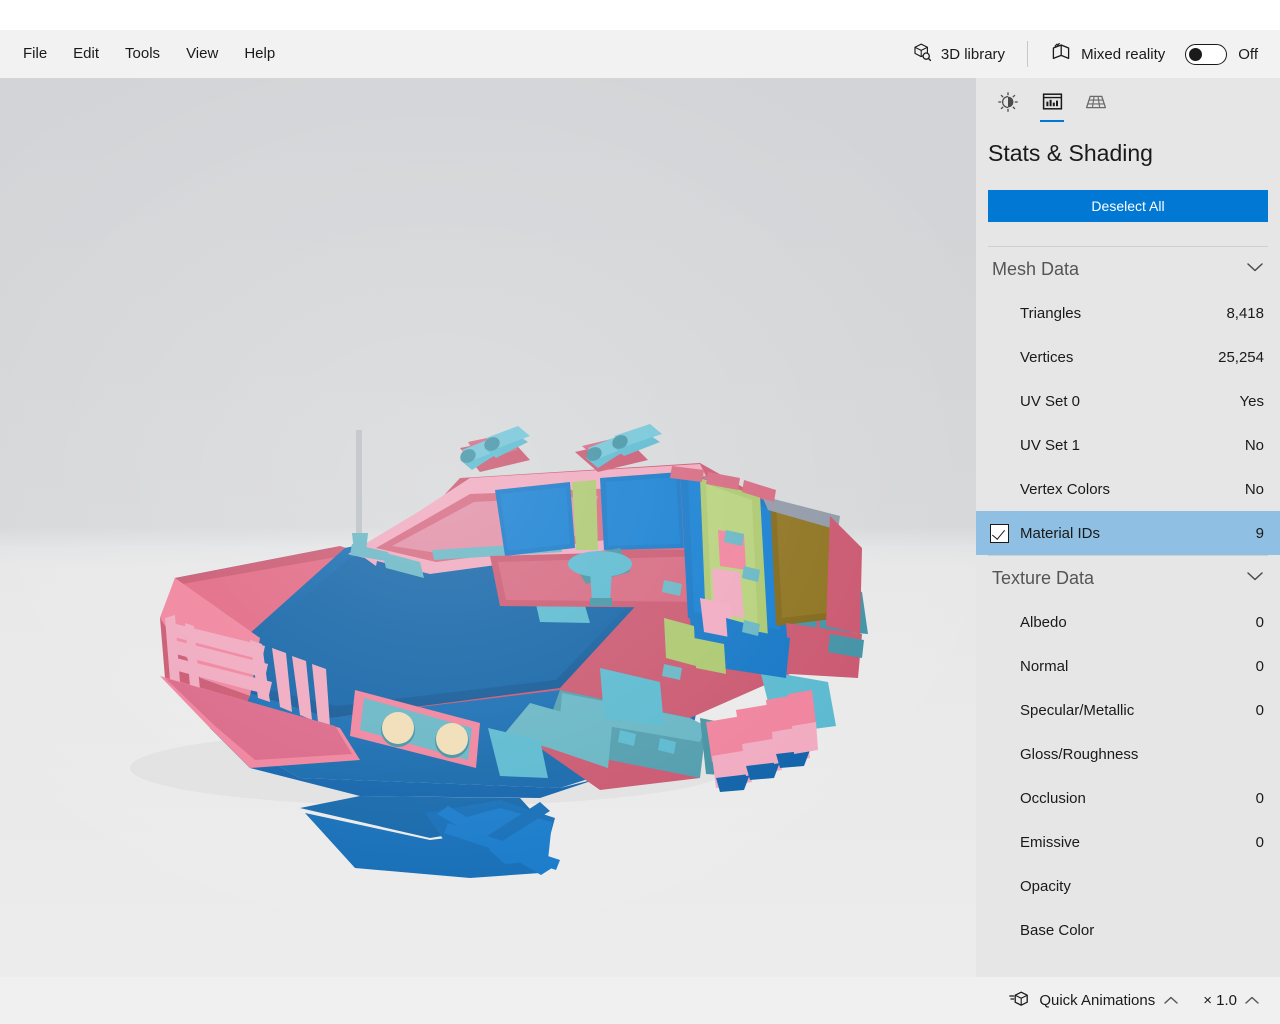 The height and width of the screenshot is (1024, 1280). What do you see at coordinates (640, 15) in the screenshot?
I see `title-bar` at bounding box center [640, 15].